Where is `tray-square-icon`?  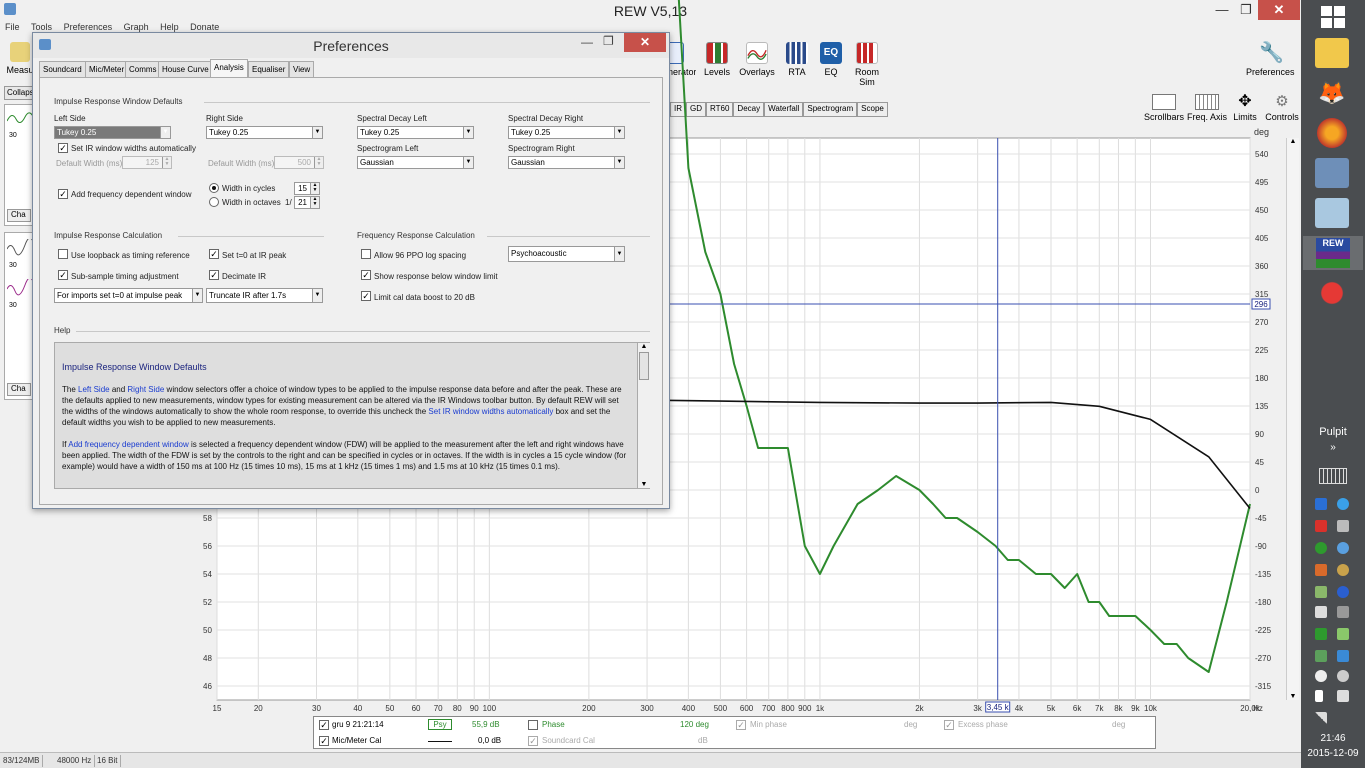
tray-square-icon is located at coordinates (1321, 634).